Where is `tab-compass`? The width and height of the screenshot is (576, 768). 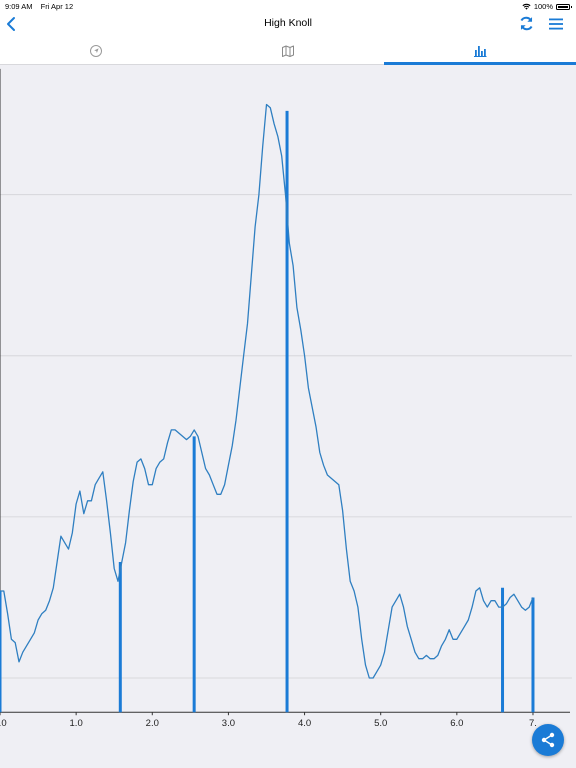 tab-compass is located at coordinates (96, 51).